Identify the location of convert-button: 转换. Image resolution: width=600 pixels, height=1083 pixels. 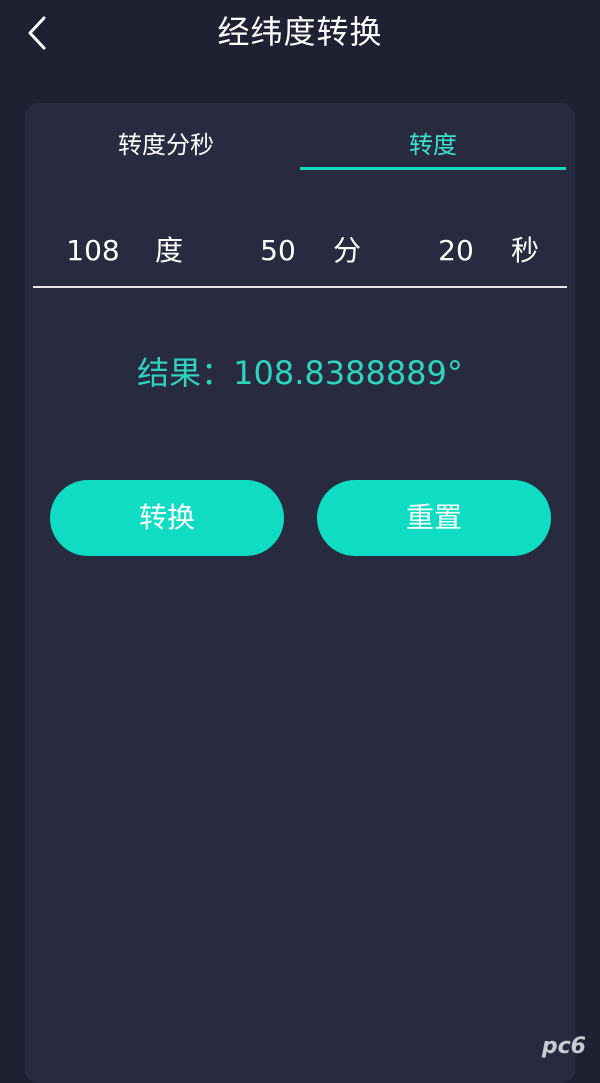
(167, 518).